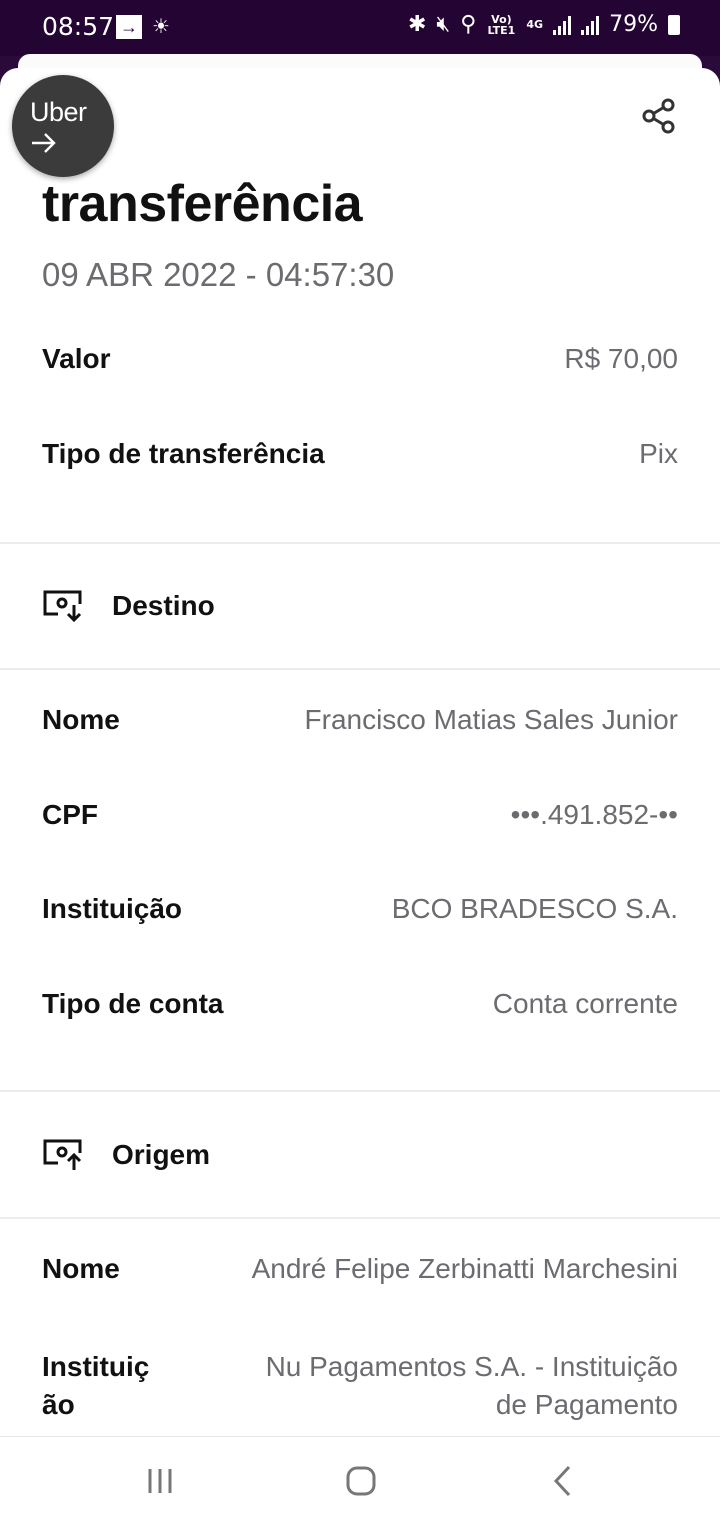 Image resolution: width=720 pixels, height=1520 pixels. Describe the element at coordinates (58, 112) in the screenshot. I see `uber-logo-text: Uber` at that location.